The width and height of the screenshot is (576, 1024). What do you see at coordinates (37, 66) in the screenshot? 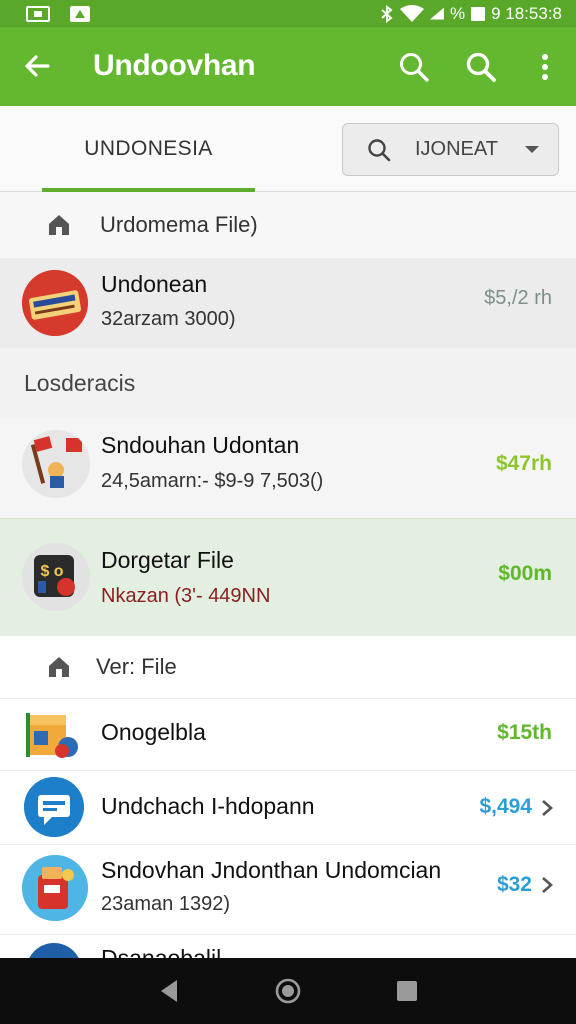
I see `back-arrow-icon` at bounding box center [37, 66].